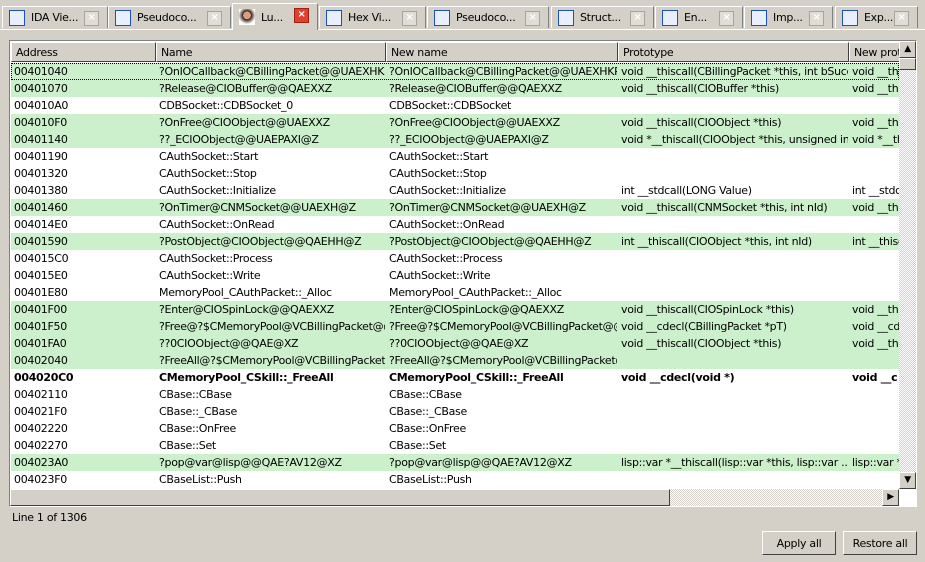  Describe the element at coordinates (475, 292) in the screenshot. I see `cell-new-name: MemoryPool_CAuthPacket::_Alloc` at that location.